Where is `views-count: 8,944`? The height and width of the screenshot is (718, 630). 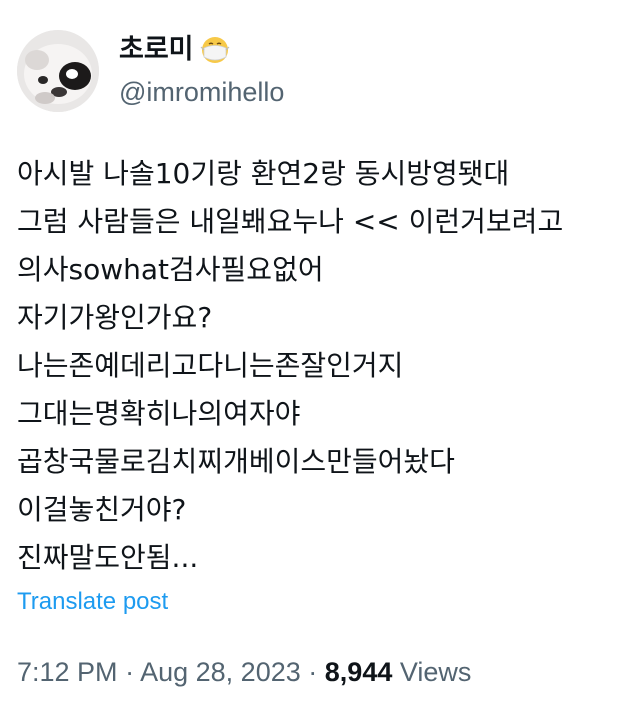
views-count: 8,944 is located at coordinates (358, 672).